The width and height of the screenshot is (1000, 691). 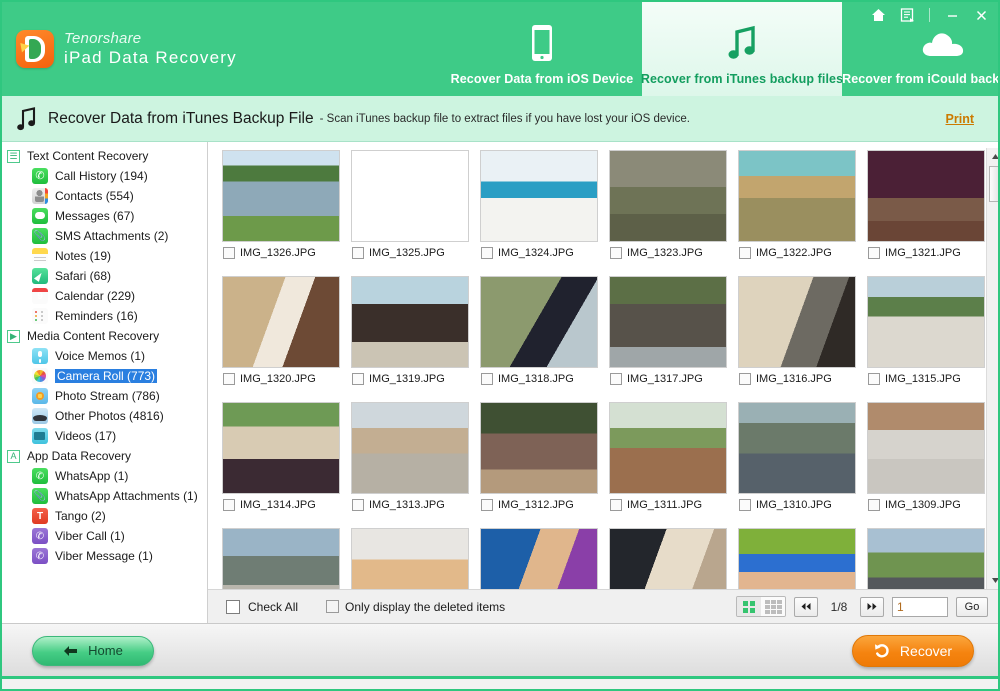 I want to click on thumbnail-cell: IMG_1315.JPG, so click(x=926, y=337).